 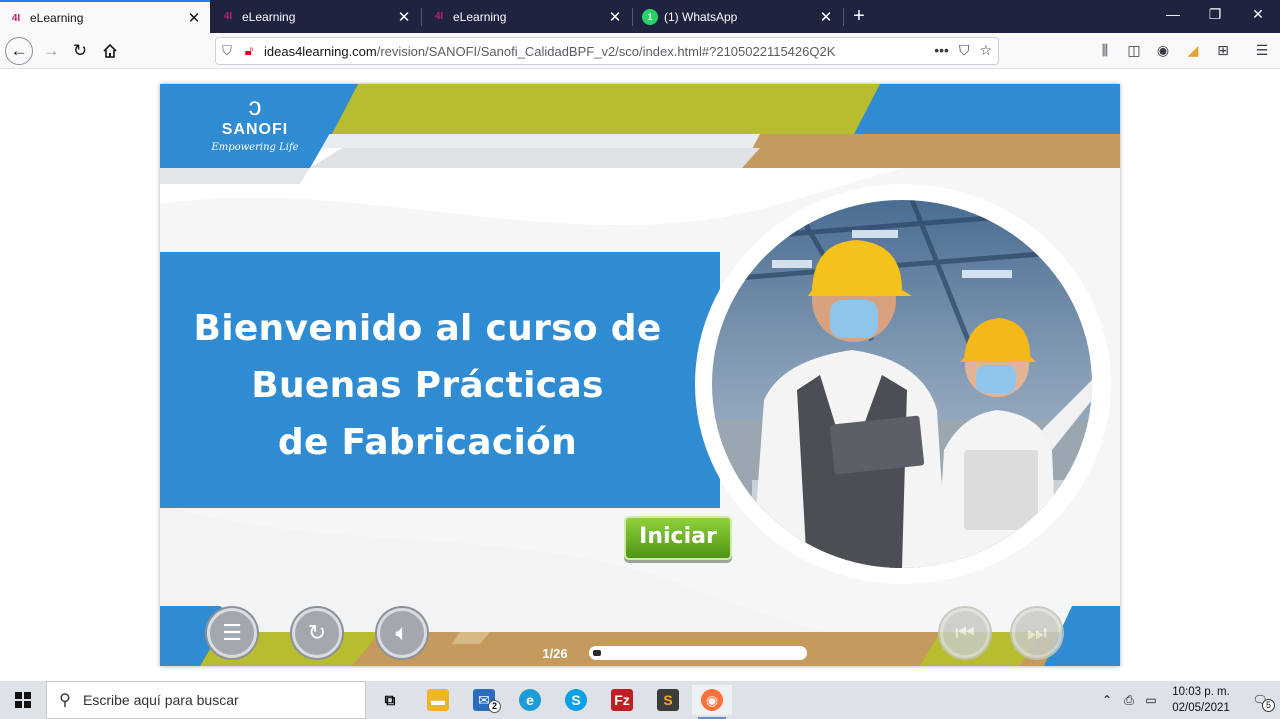 I want to click on progress-bar, so click(x=698, y=653).